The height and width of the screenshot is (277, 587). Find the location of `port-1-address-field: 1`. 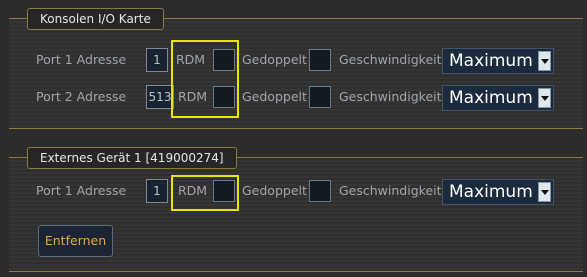

port-1-address-field: 1 is located at coordinates (157, 60).